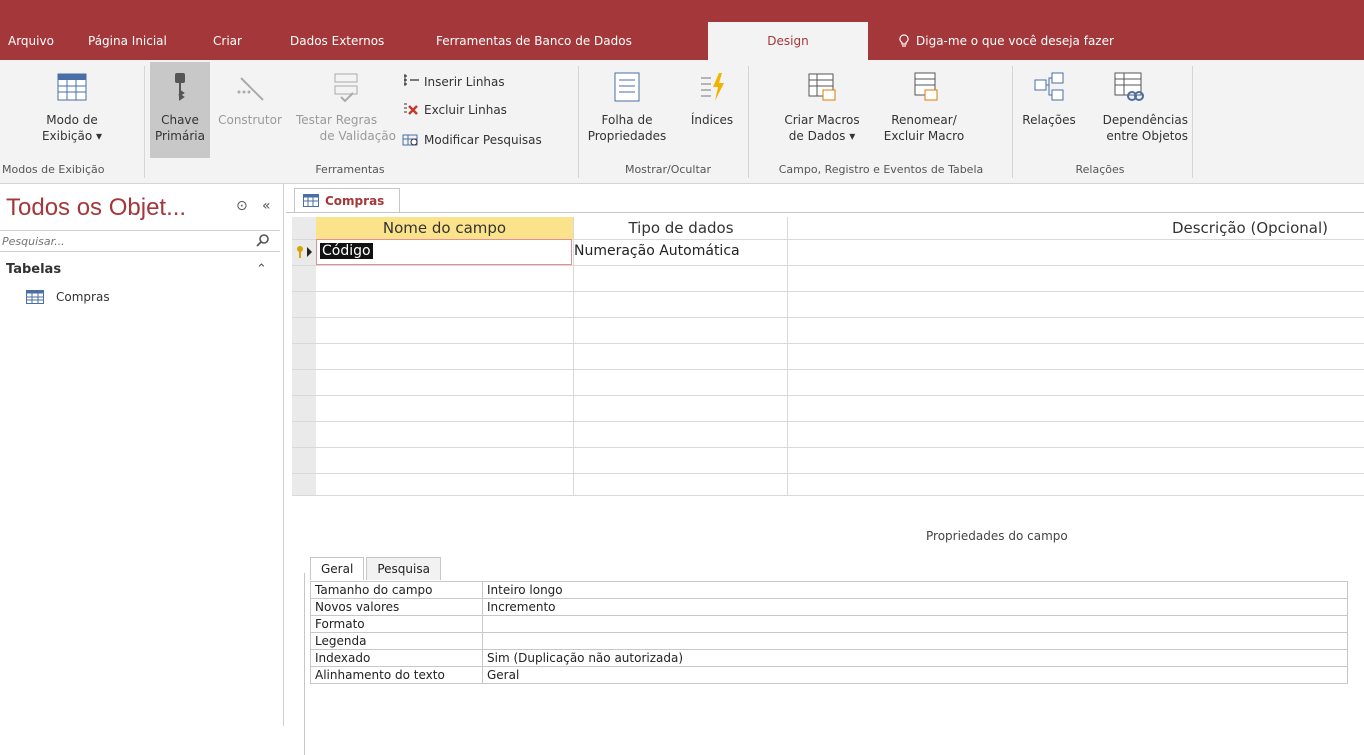  Describe the element at coordinates (822, 107) in the screenshot. I see `criar-macros-button: Criar Macros de Dados ▾` at that location.